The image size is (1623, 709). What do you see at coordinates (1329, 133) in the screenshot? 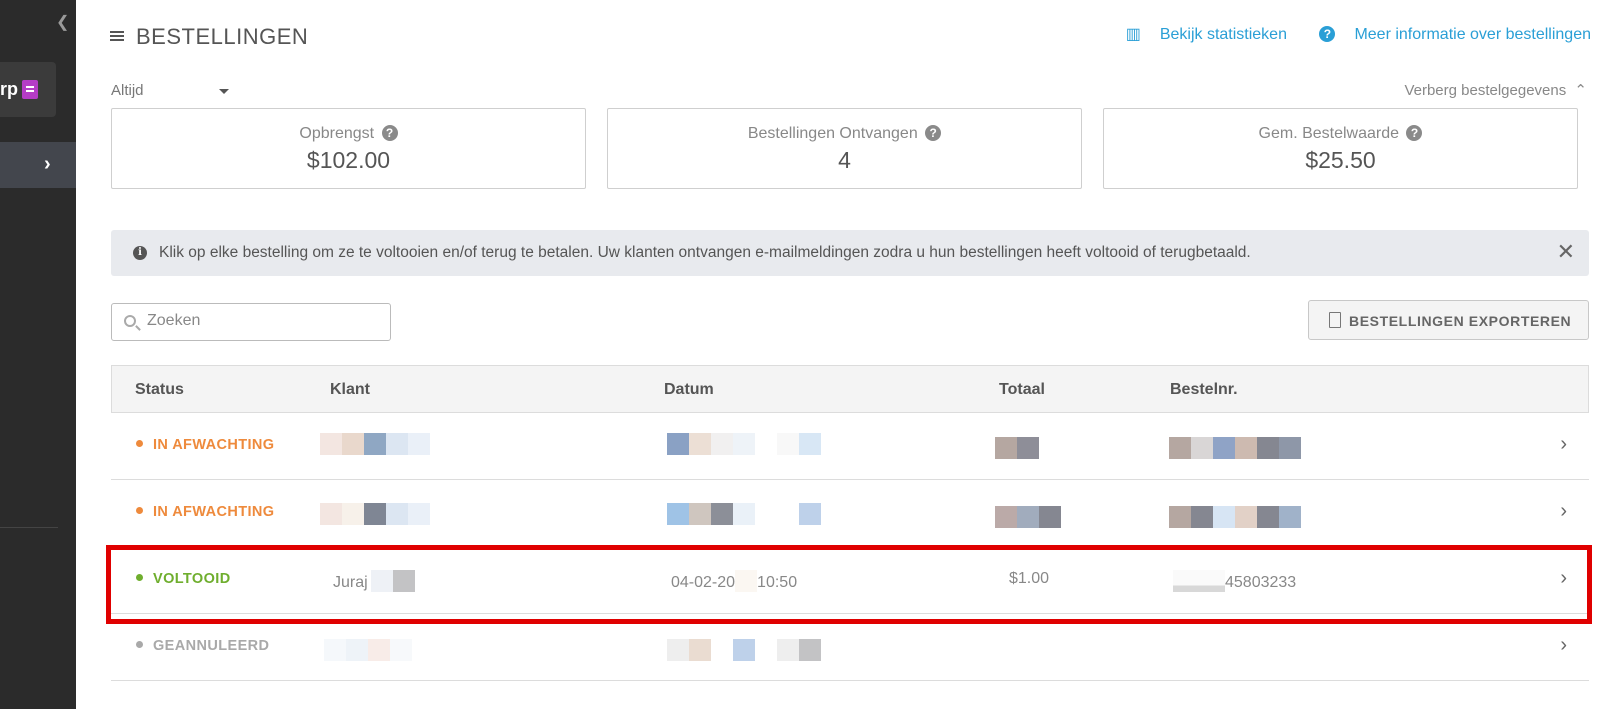
I see `stat-label: Gem. Bestelwaarde` at bounding box center [1329, 133].